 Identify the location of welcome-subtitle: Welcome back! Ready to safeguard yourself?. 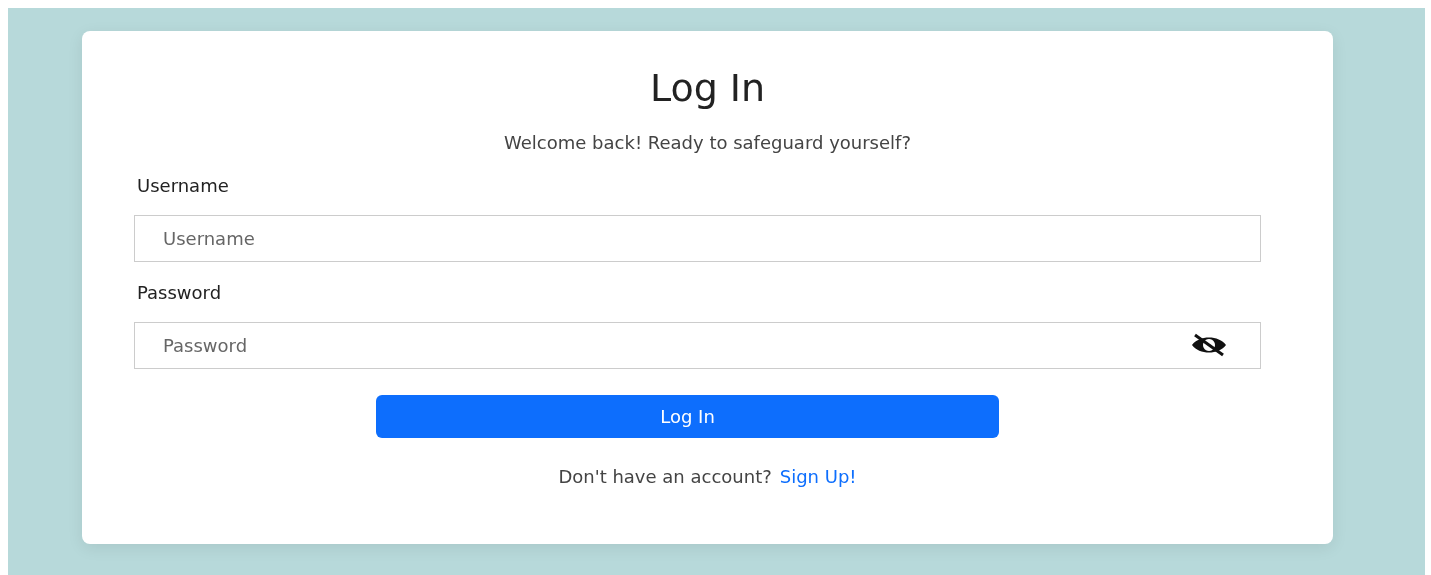
(707, 143).